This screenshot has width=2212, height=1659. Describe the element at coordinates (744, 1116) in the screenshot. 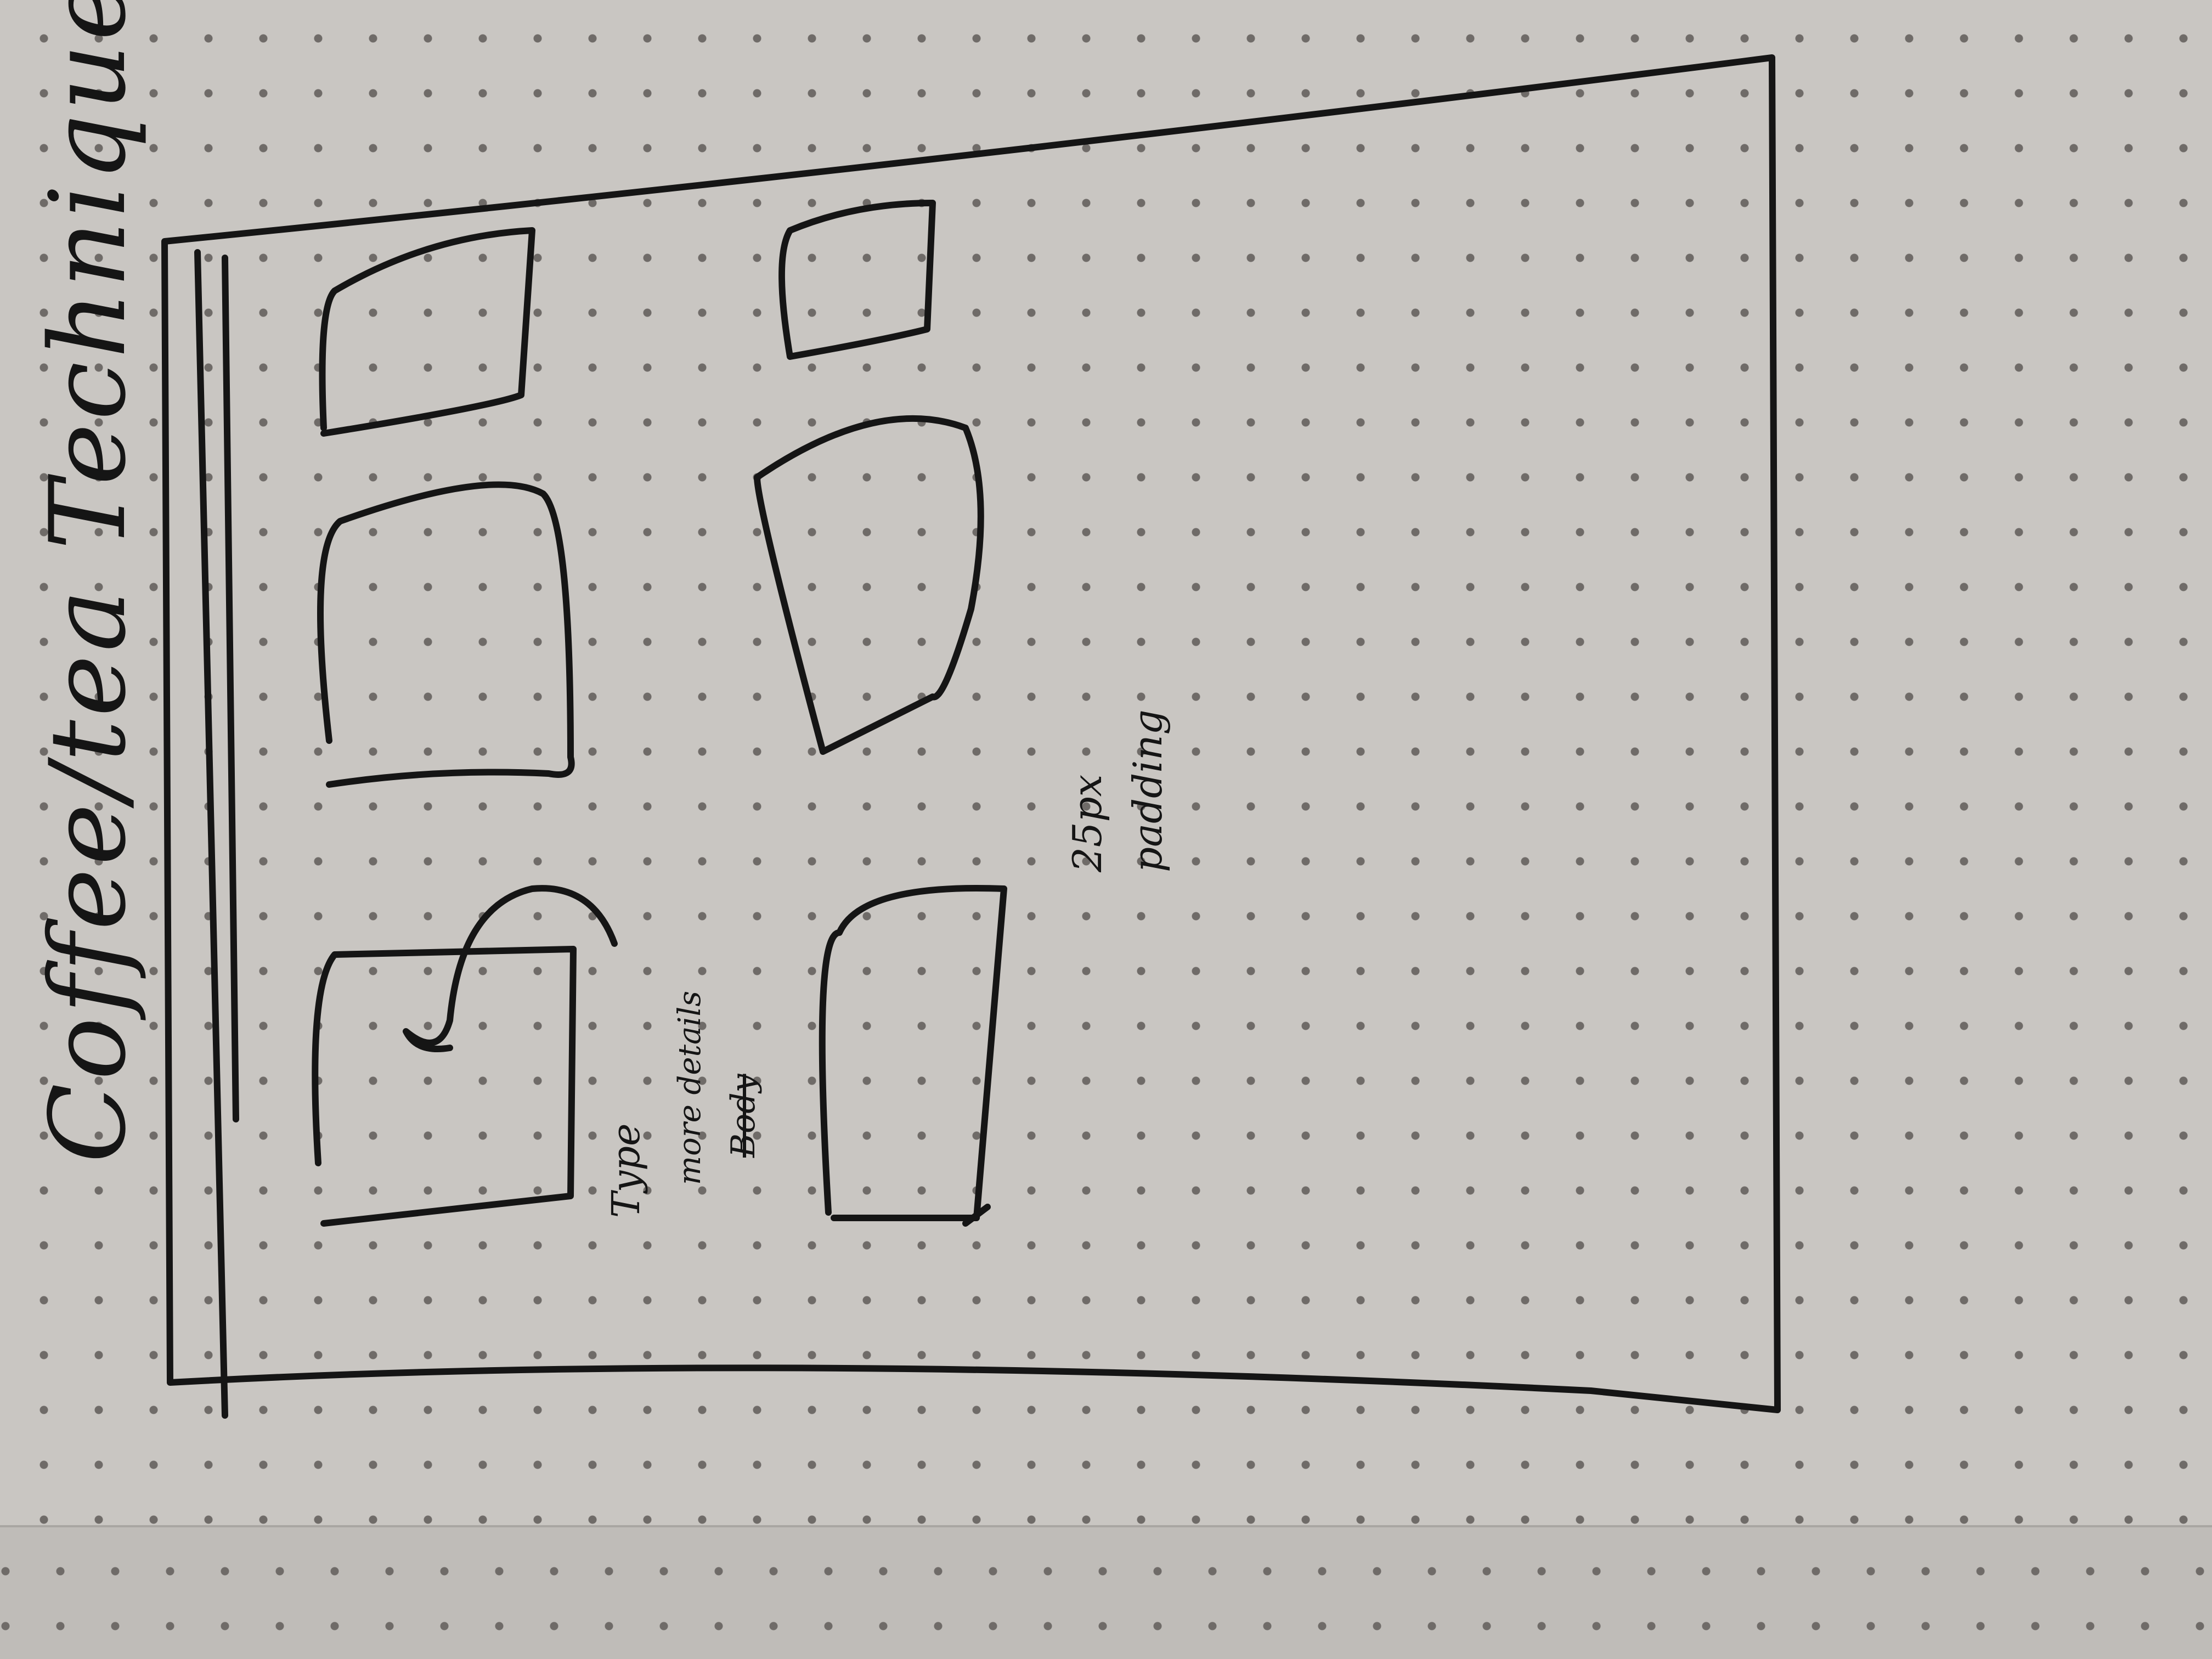

I see `annotation-body-struck: Body` at that location.